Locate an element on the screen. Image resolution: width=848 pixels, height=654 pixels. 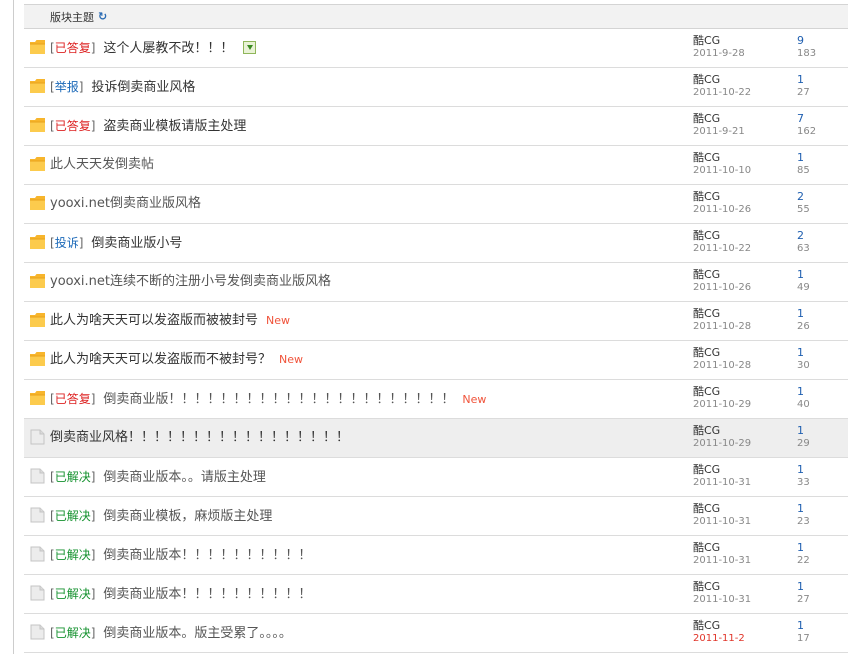
reply-count-link: 7 is located at coordinates (822, 118).